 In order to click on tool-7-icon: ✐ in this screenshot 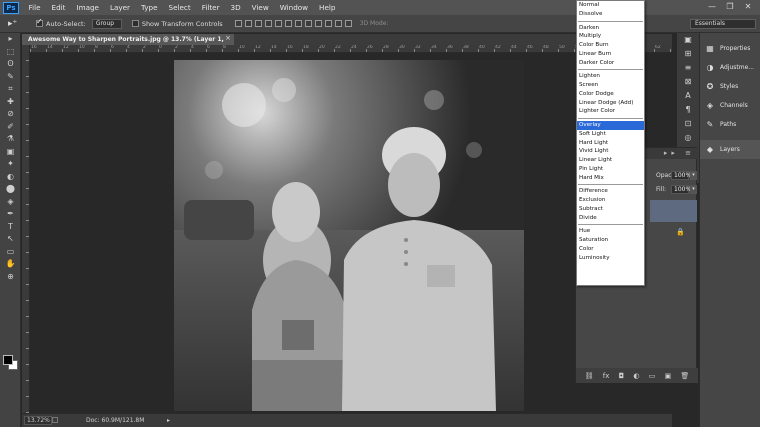, I will do `click(10, 127)`.